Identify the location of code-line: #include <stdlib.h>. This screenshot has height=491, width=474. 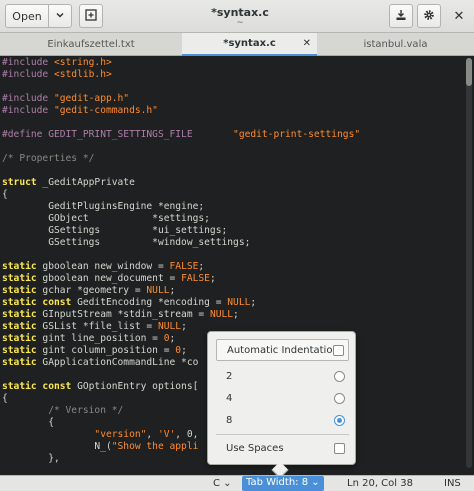
(181, 75).